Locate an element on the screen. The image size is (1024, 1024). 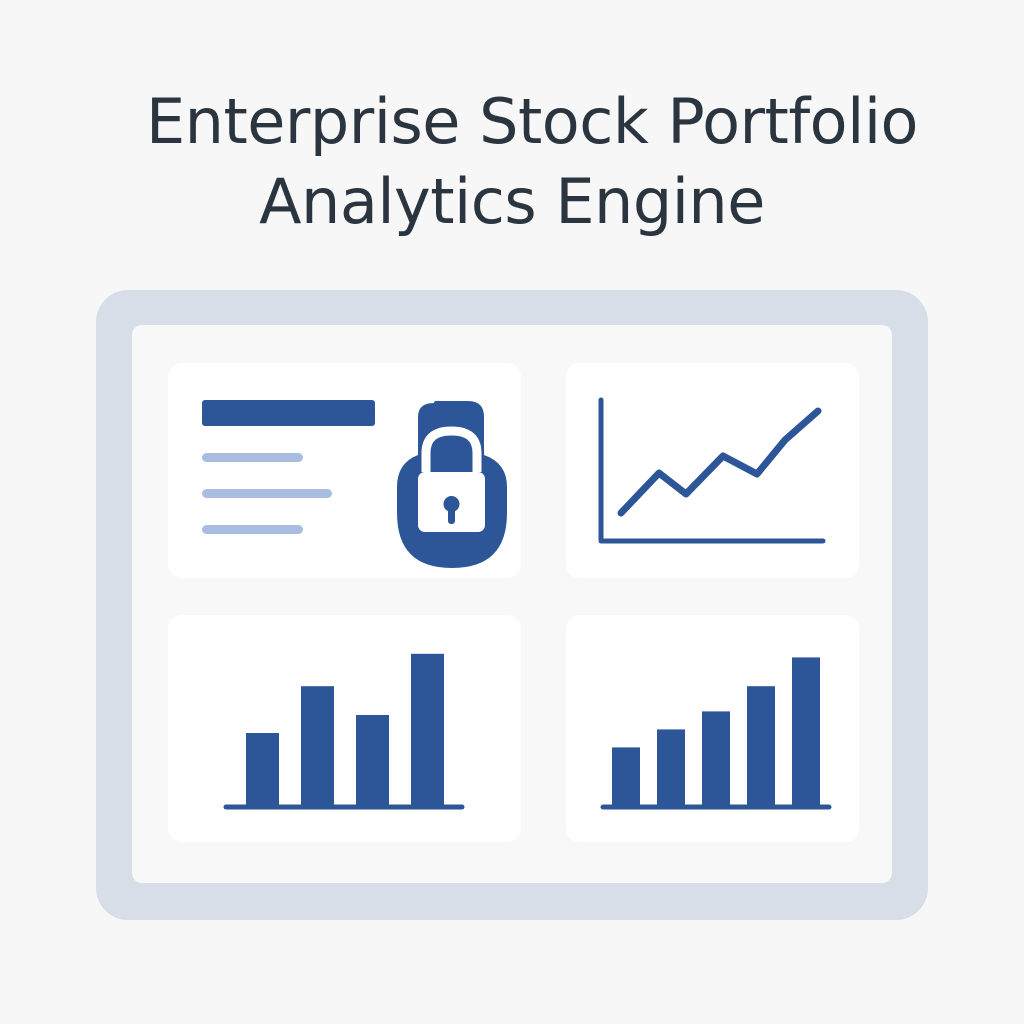
security-card is located at coordinates (344, 470).